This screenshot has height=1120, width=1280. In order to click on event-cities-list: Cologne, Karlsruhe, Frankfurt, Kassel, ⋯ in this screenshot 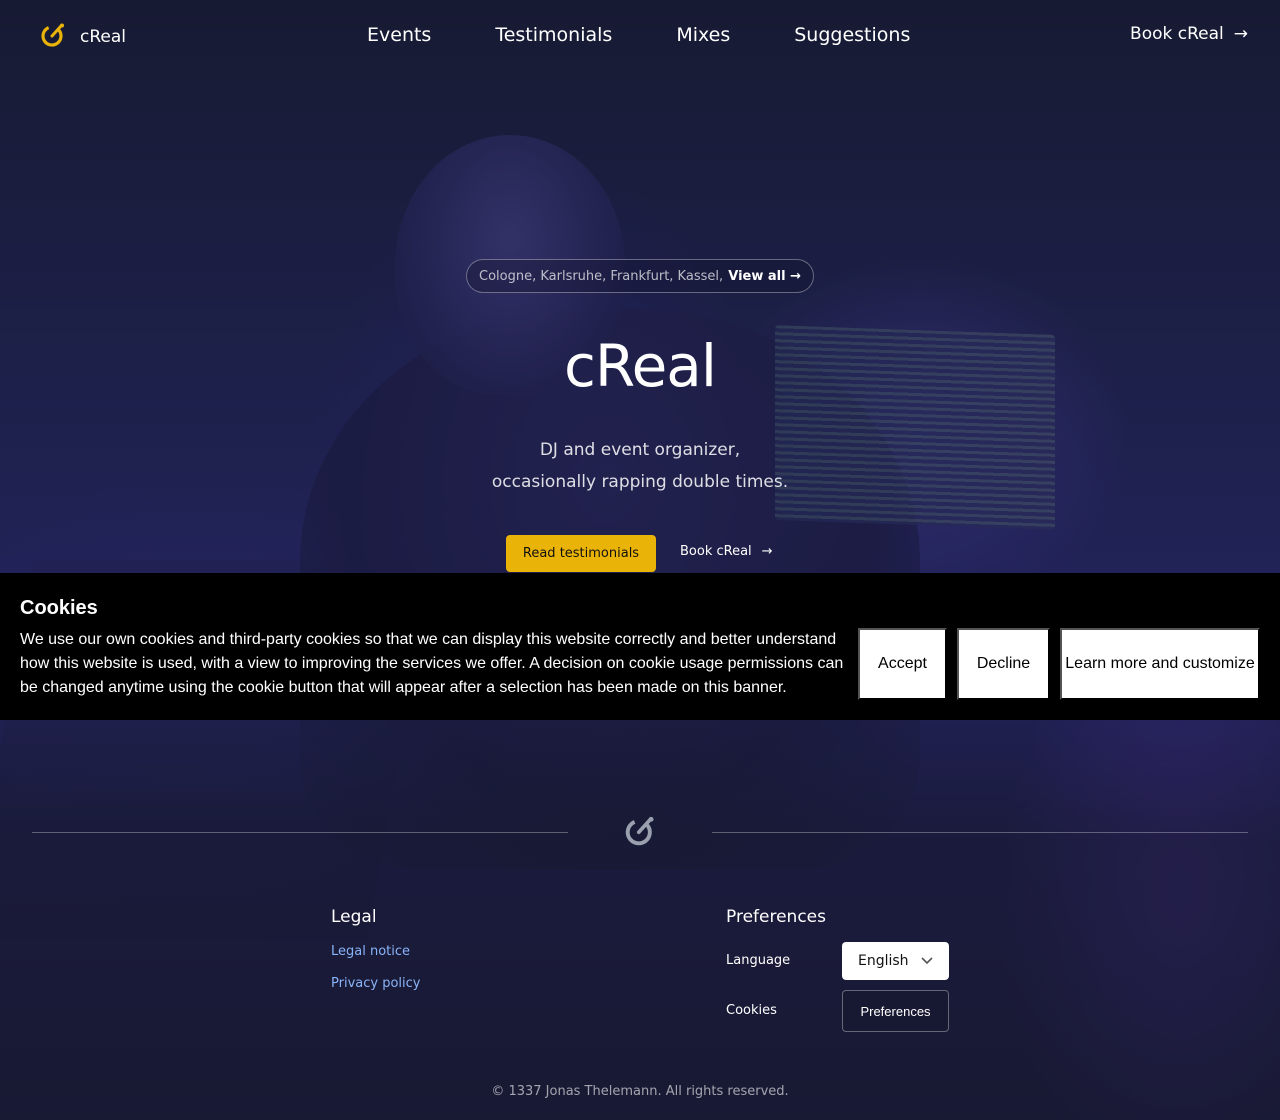, I will do `click(601, 276)`.